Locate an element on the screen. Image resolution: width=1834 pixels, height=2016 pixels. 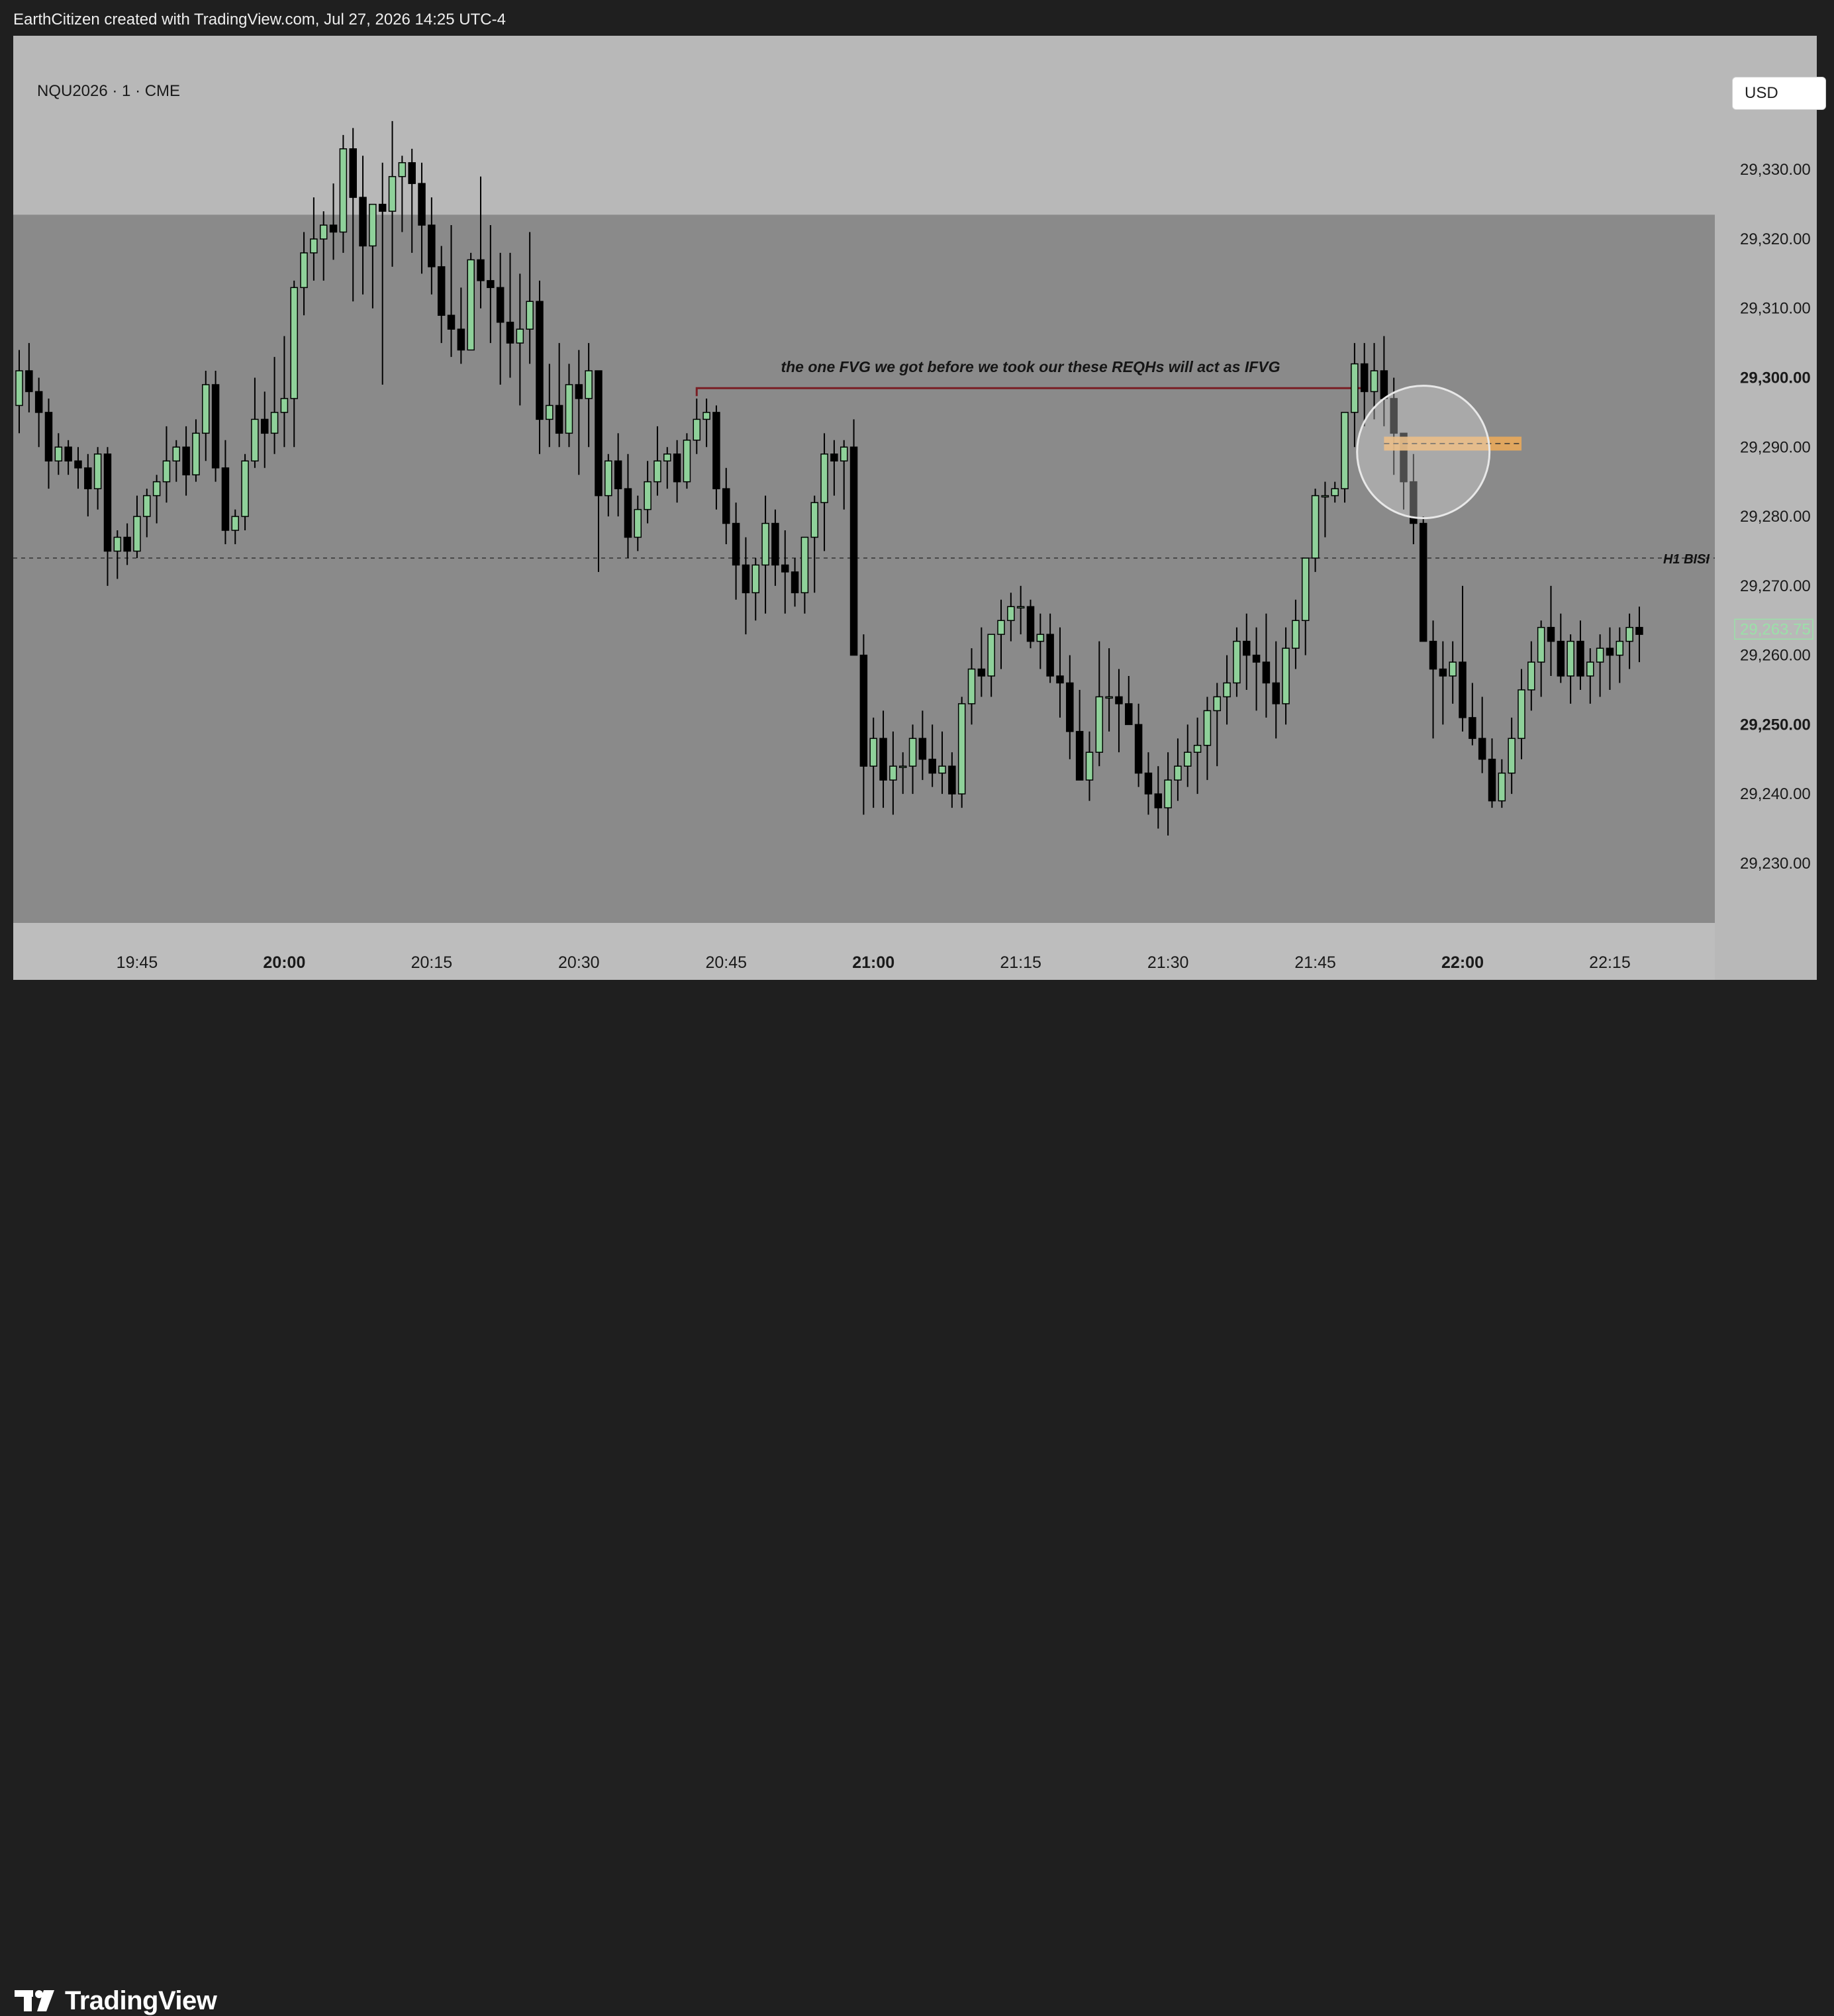
h1-bisi-label: H1 BISI is located at coordinates (1686, 559).